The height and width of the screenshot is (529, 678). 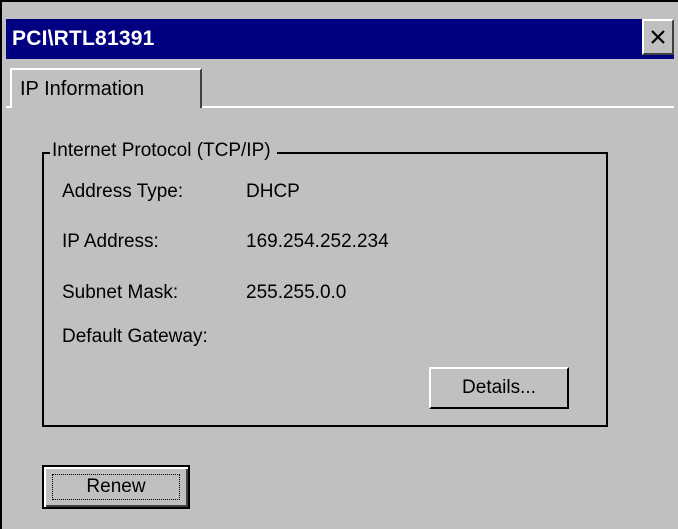 What do you see at coordinates (135, 336) in the screenshot?
I see `default-gateway-label: Default Gateway:` at bounding box center [135, 336].